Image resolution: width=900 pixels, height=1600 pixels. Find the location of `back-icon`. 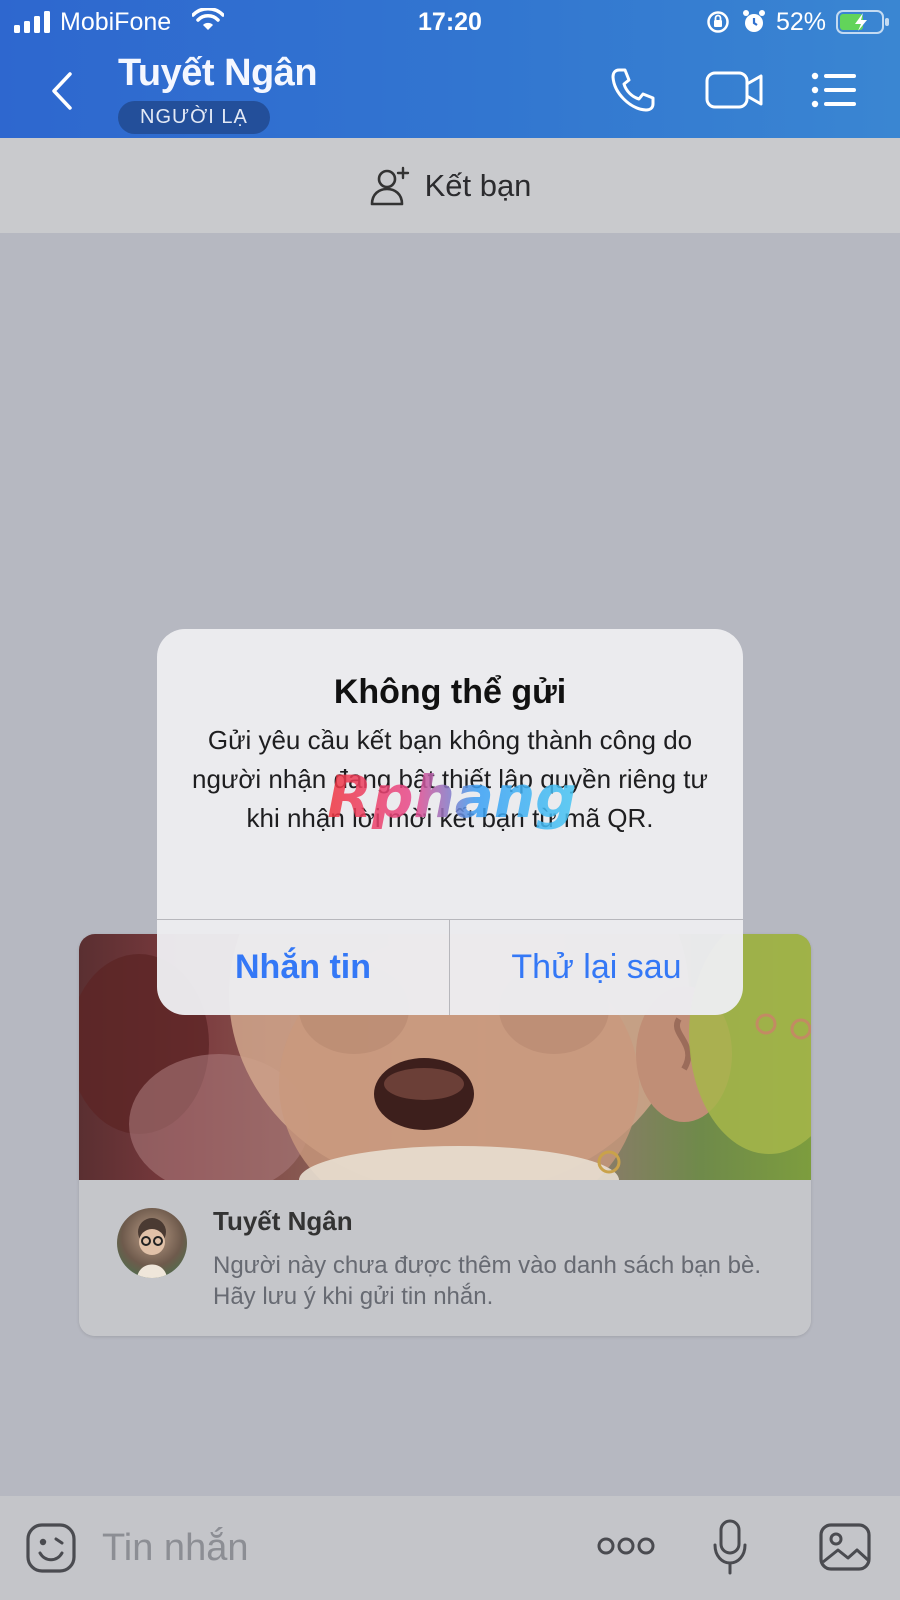

back-icon is located at coordinates (64, 91).